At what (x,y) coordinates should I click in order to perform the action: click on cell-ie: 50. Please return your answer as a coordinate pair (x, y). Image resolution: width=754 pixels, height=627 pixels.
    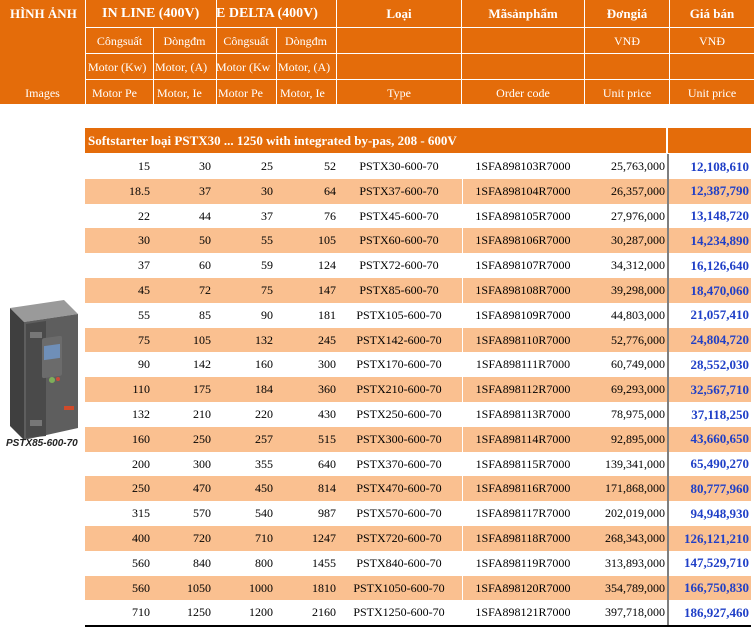
    Looking at the image, I should click on (205, 240).